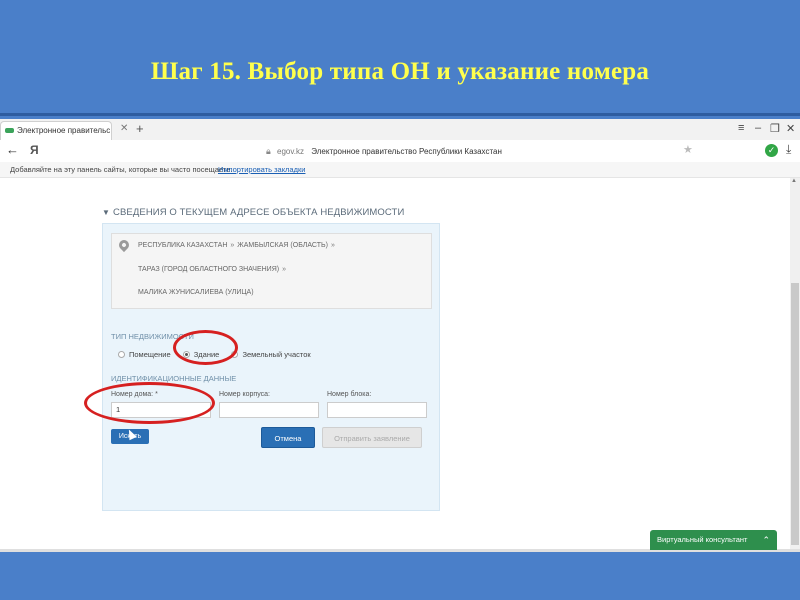 The height and width of the screenshot is (600, 800). Describe the element at coordinates (124, 245) in the screenshot. I see `location-pin-icon` at that location.